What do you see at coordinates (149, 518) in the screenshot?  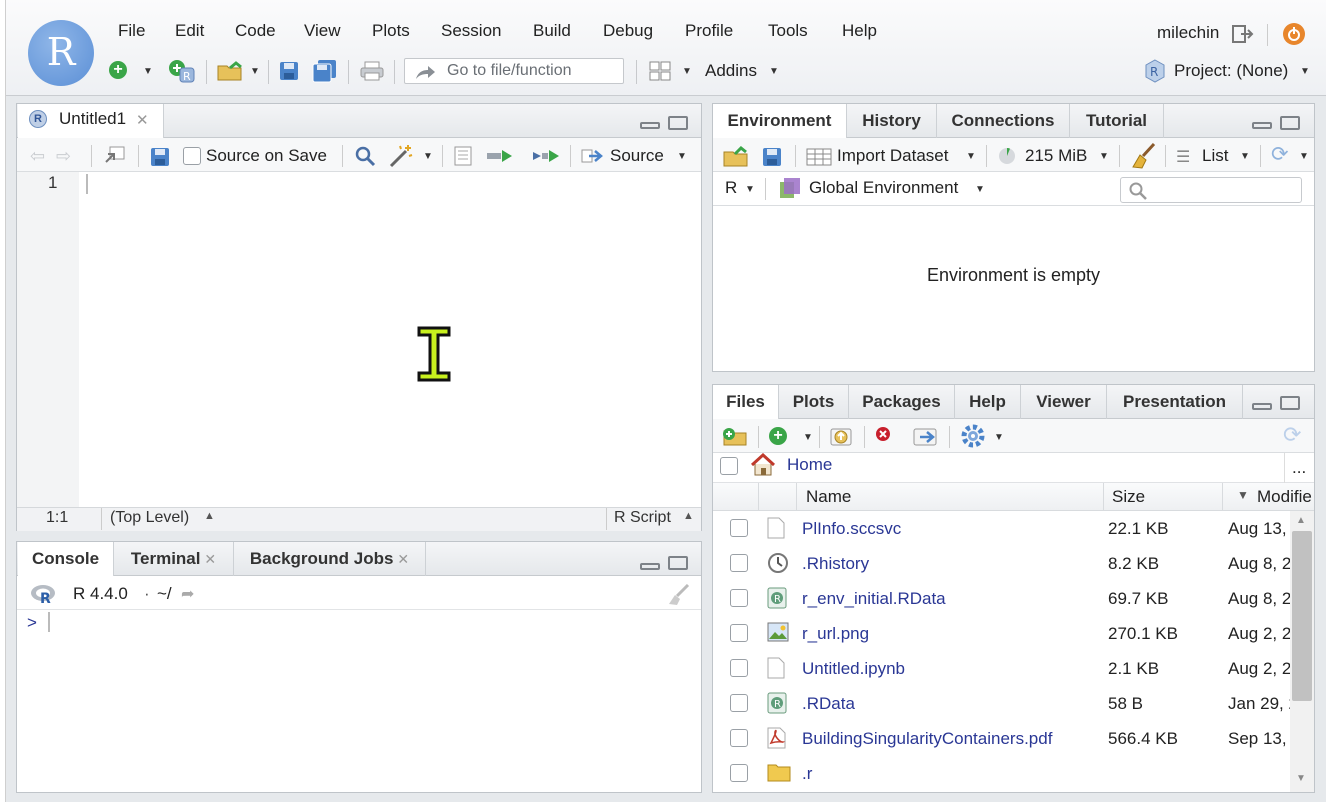 I see `scope-selector: (Top Level)` at bounding box center [149, 518].